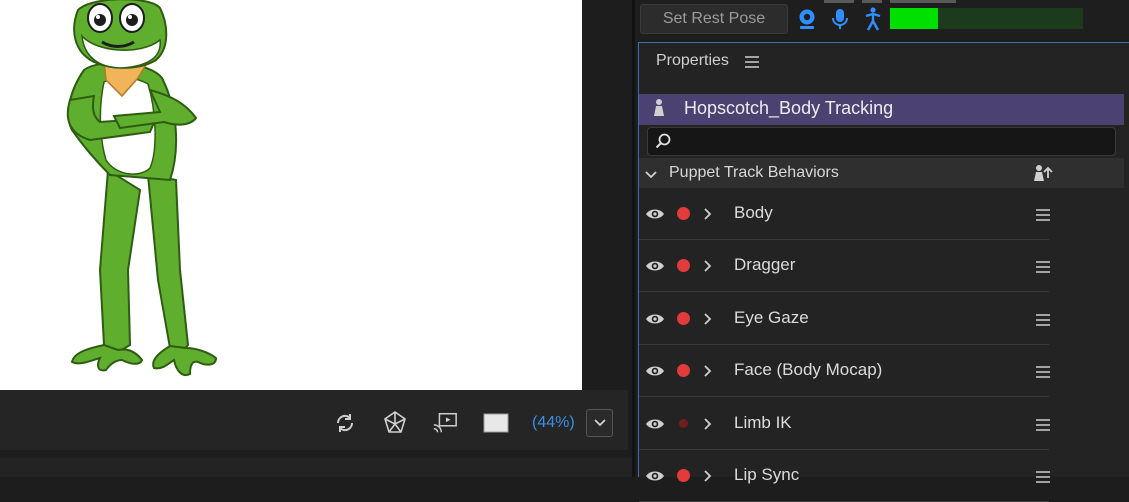  What do you see at coordinates (986, 18) in the screenshot?
I see `input-level-meter` at bounding box center [986, 18].